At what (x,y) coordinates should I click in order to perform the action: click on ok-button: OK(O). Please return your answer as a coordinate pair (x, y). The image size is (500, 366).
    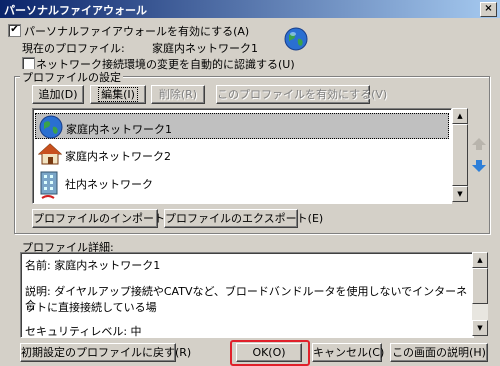
    Looking at the image, I should click on (269, 352).